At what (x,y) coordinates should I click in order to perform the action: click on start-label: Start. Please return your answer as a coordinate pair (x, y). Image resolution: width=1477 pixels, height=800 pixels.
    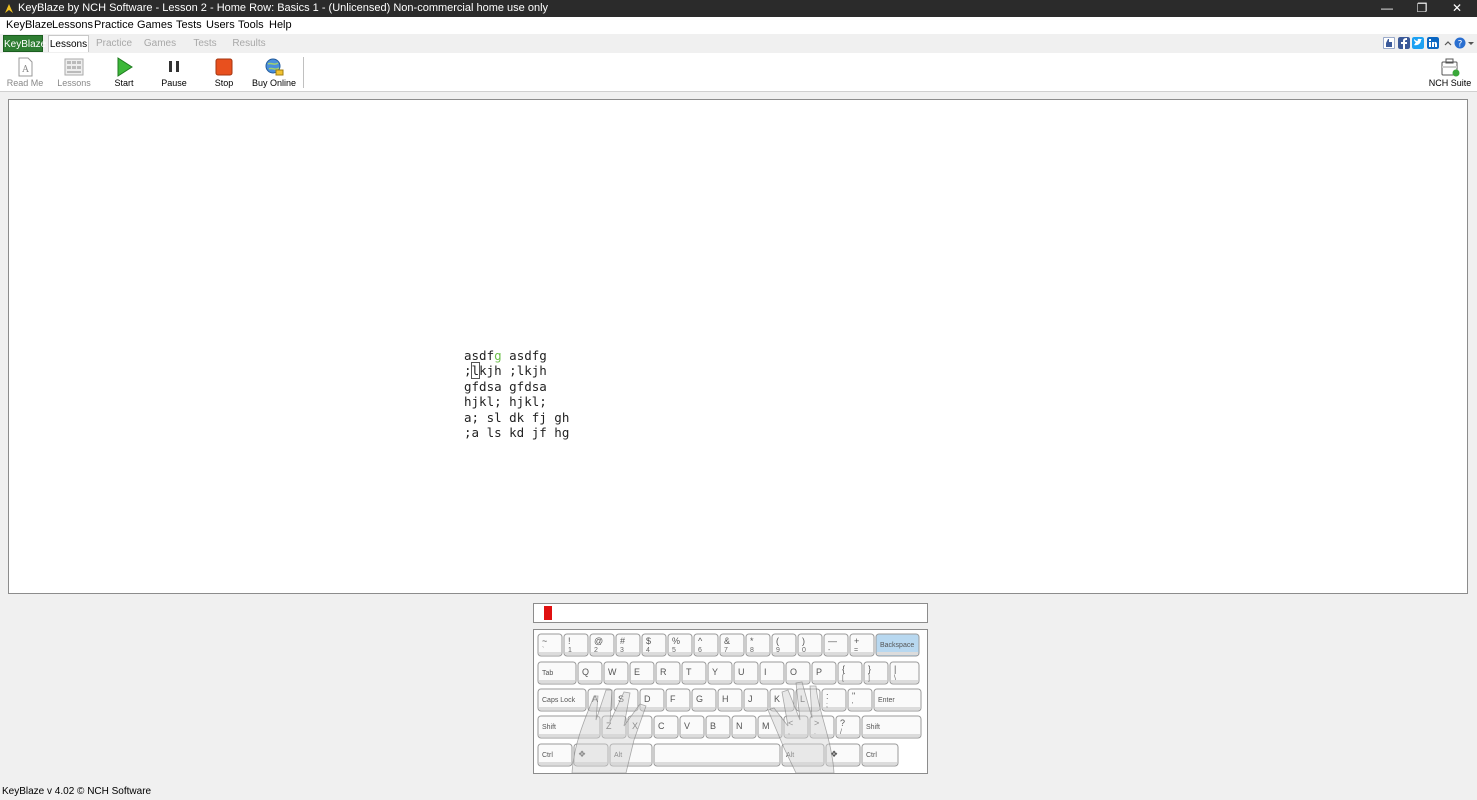
    Looking at the image, I should click on (124, 83).